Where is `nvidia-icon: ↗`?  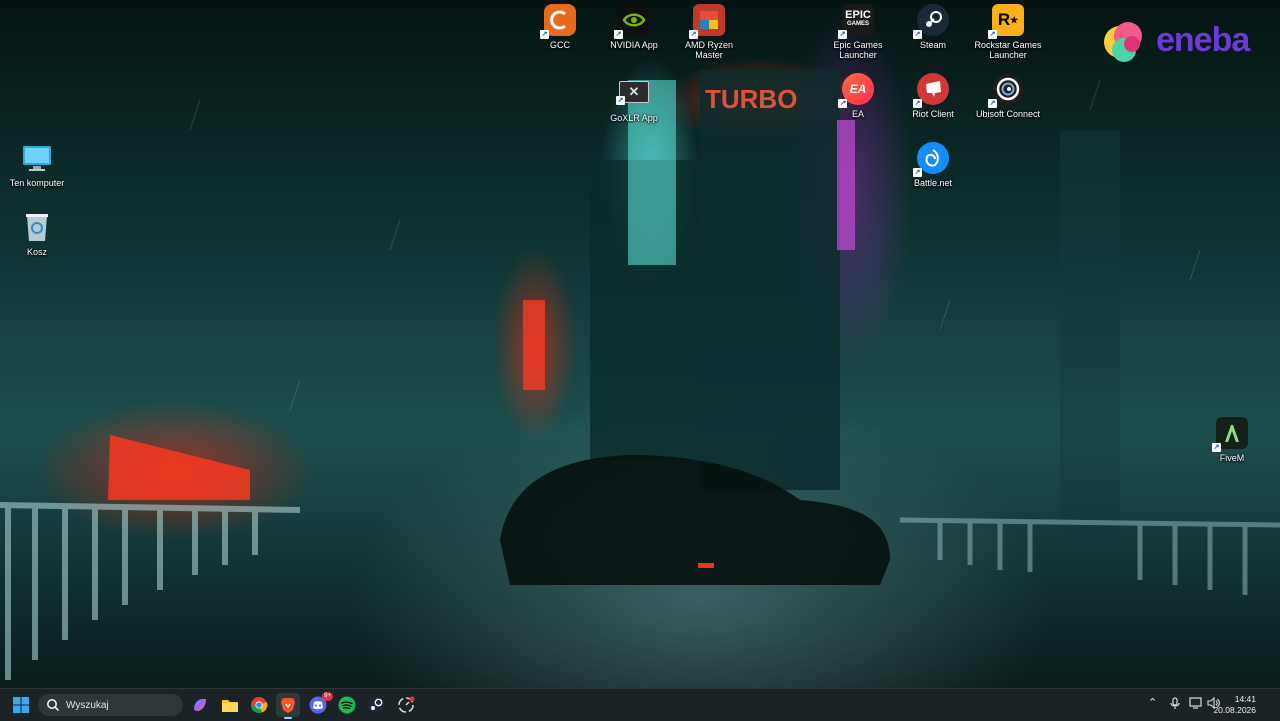 nvidia-icon: ↗ is located at coordinates (632, 21).